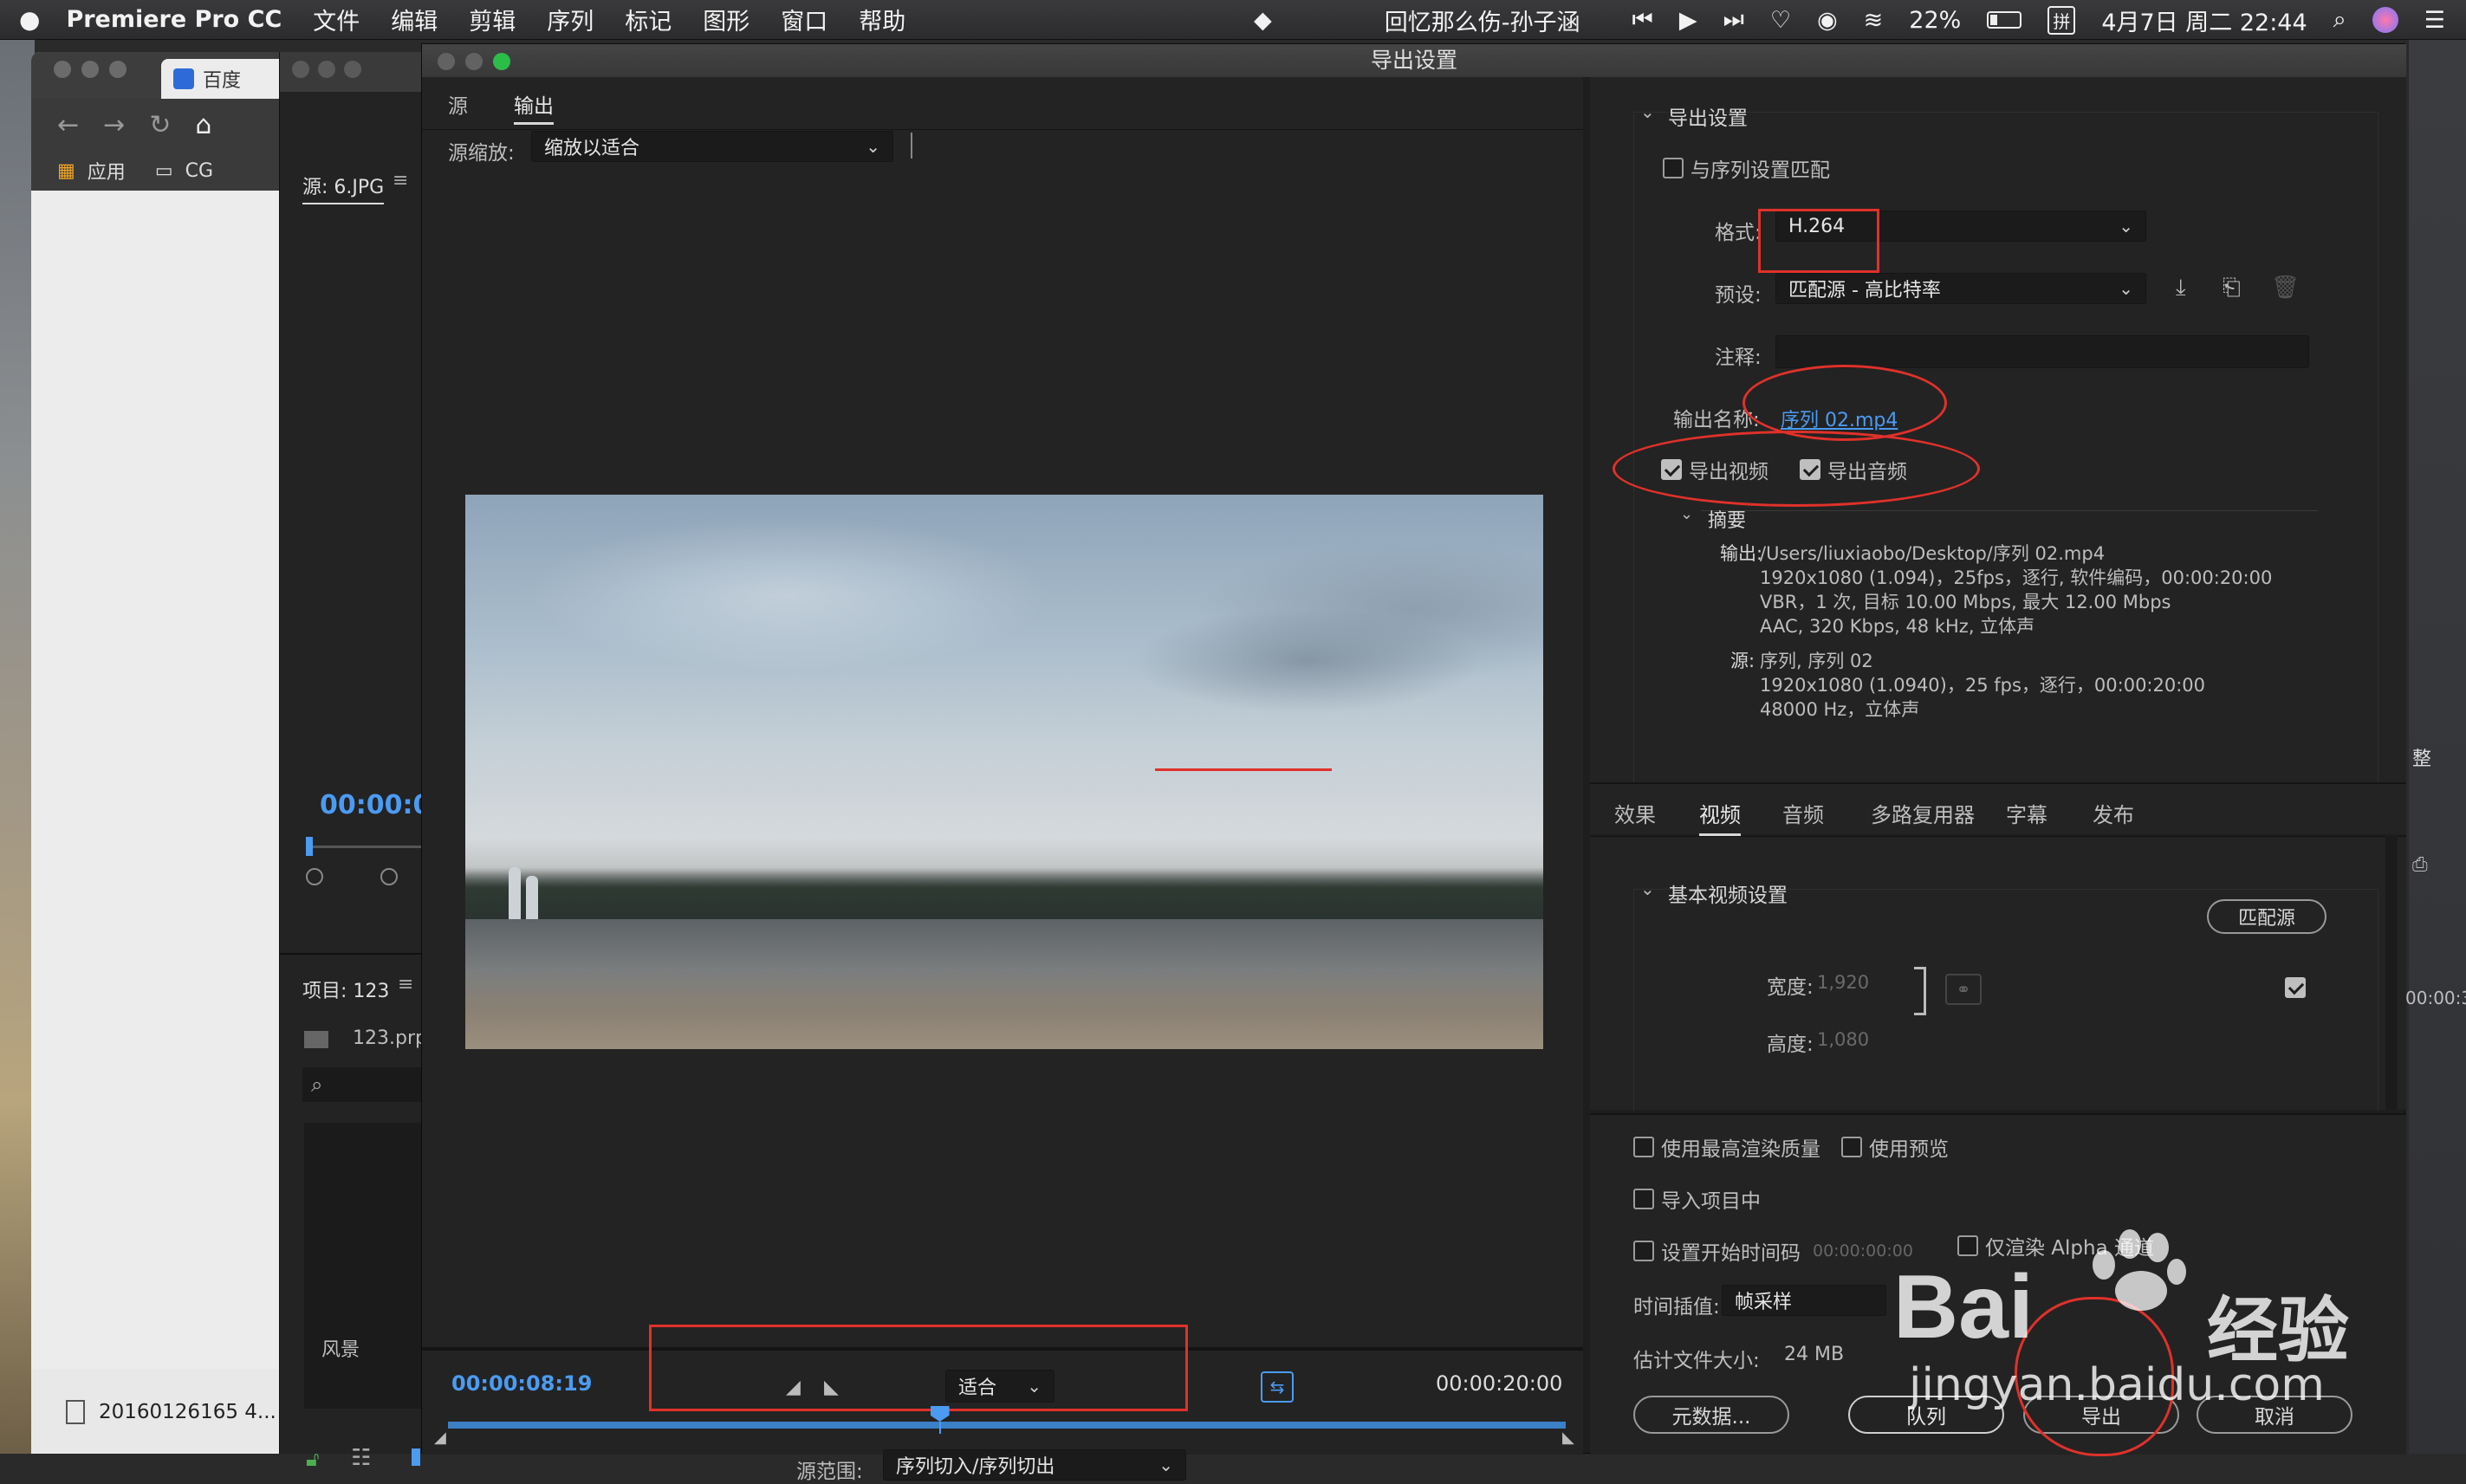 The image size is (2466, 1484). I want to click on browser-close-button, so click(62, 69).